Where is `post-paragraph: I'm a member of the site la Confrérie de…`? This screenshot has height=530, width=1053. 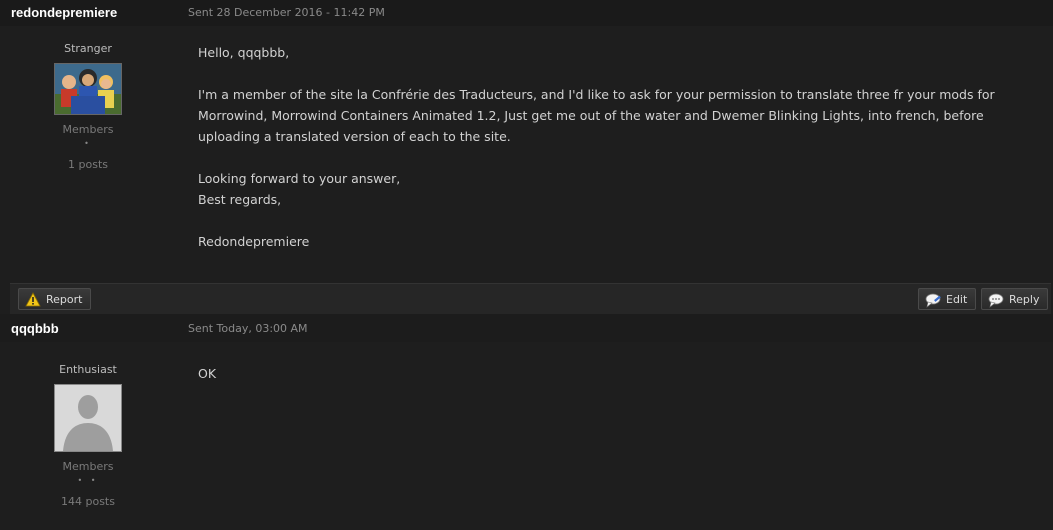 post-paragraph: I'm a member of the site la Confrérie de… is located at coordinates (596, 115).